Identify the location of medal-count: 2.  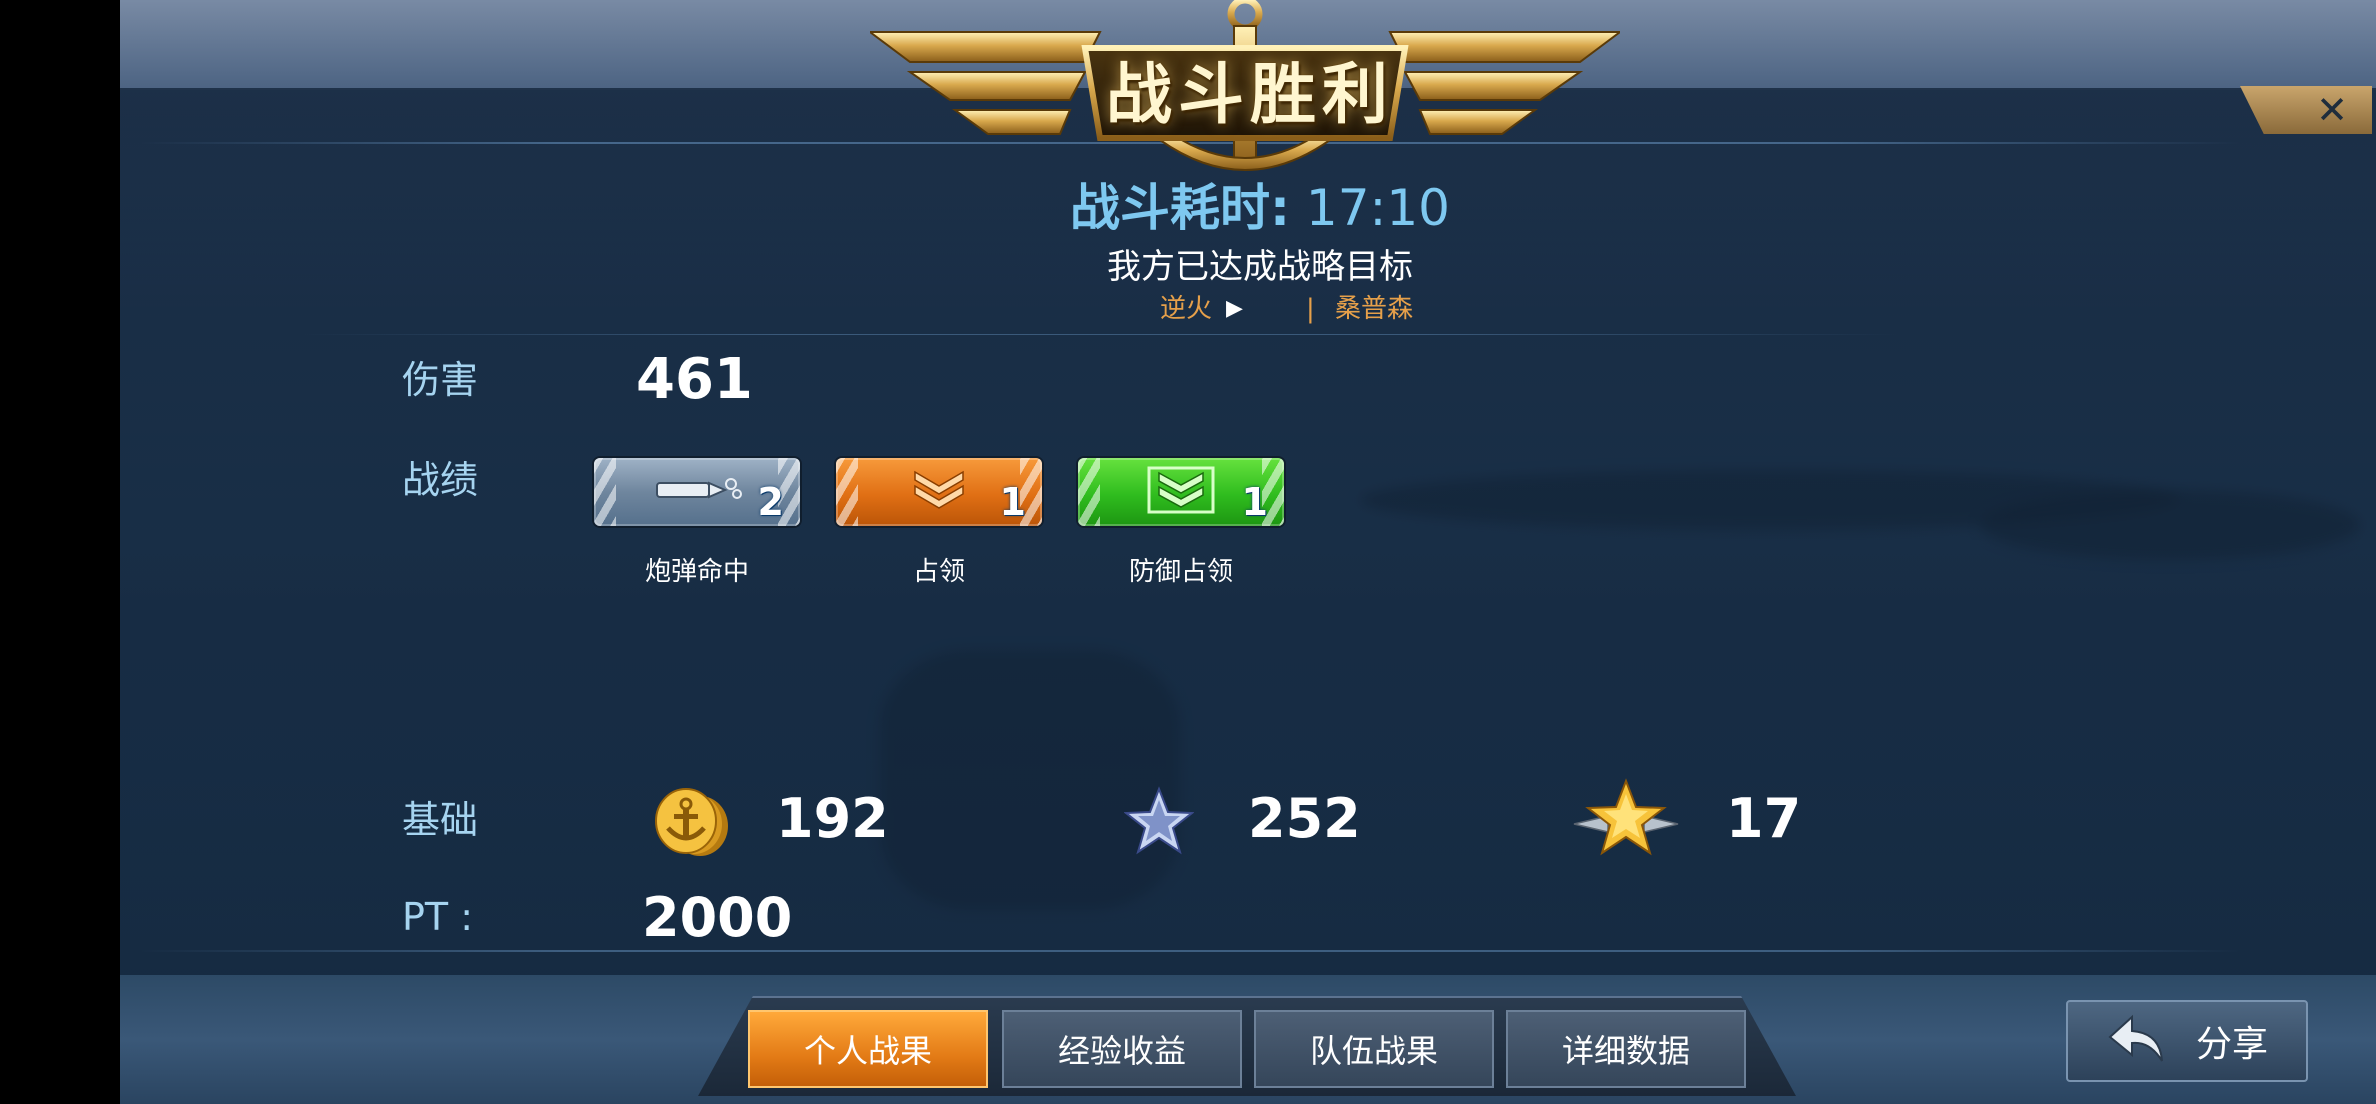
(770, 502).